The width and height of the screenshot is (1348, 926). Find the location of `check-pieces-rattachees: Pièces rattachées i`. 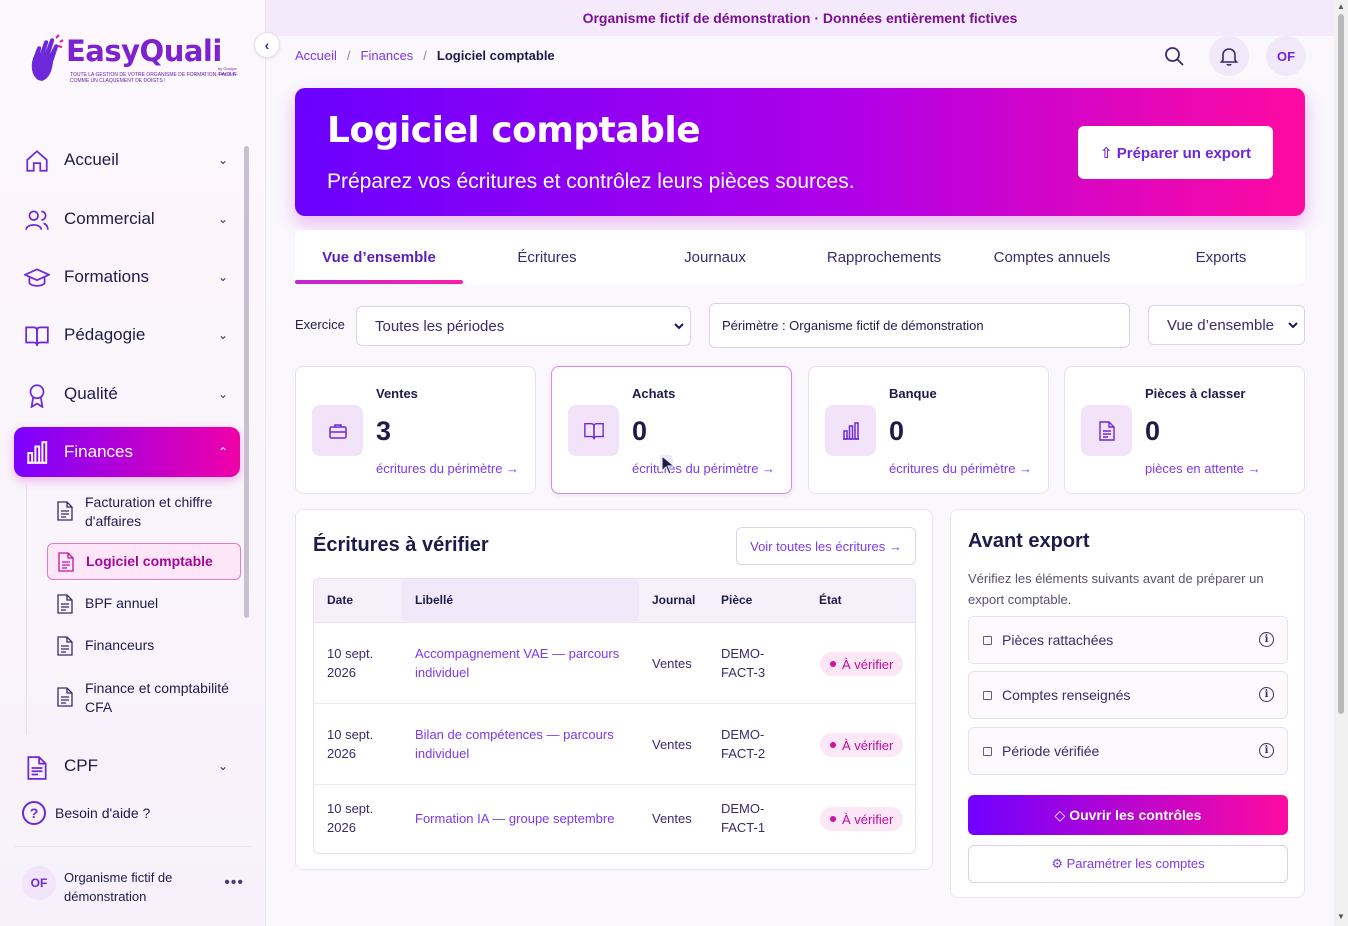

check-pieces-rattachees: Pièces rattachées i is located at coordinates (1128, 640).